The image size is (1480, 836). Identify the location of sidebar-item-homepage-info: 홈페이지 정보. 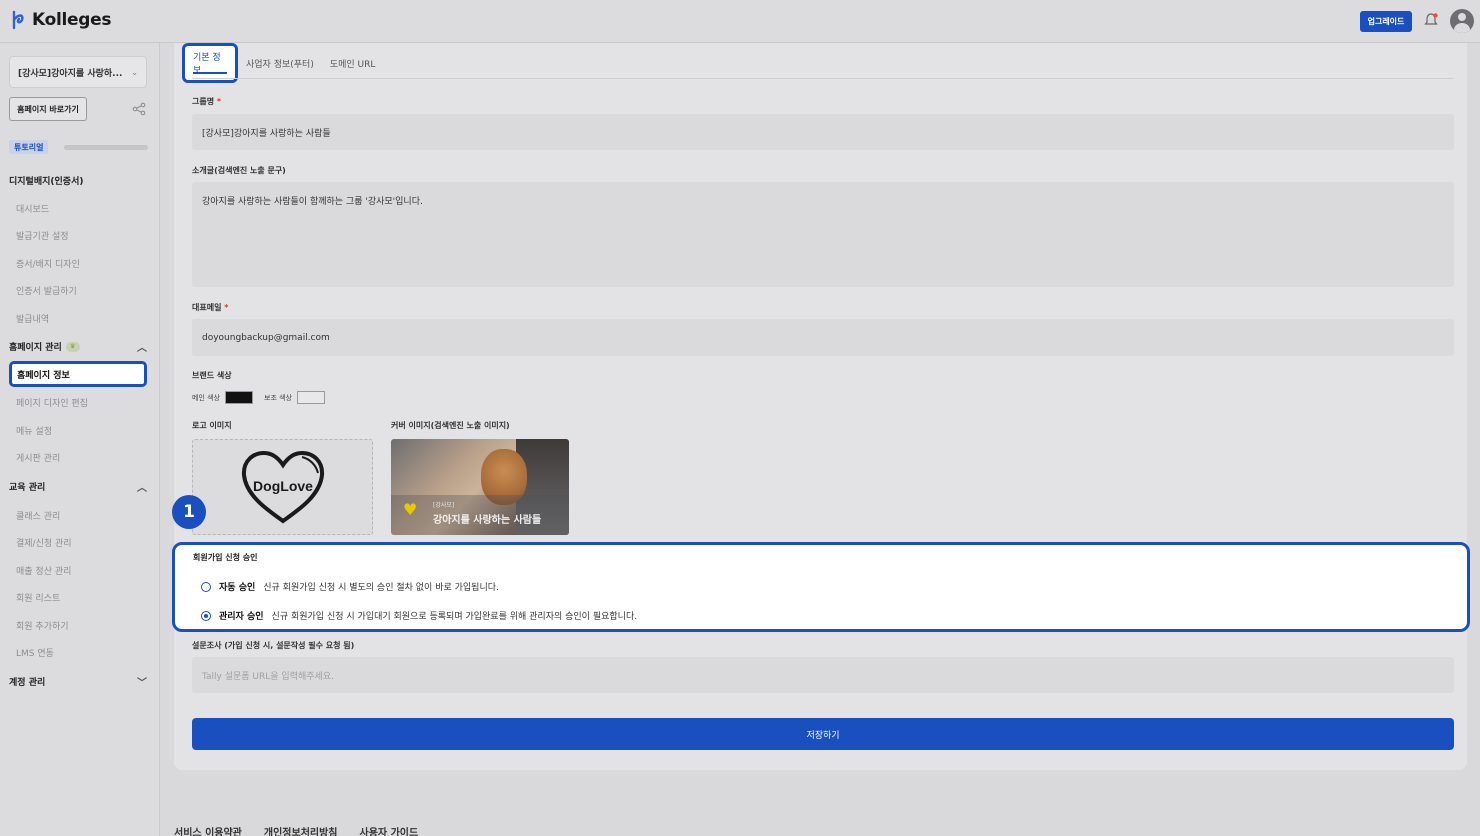
(78, 374).